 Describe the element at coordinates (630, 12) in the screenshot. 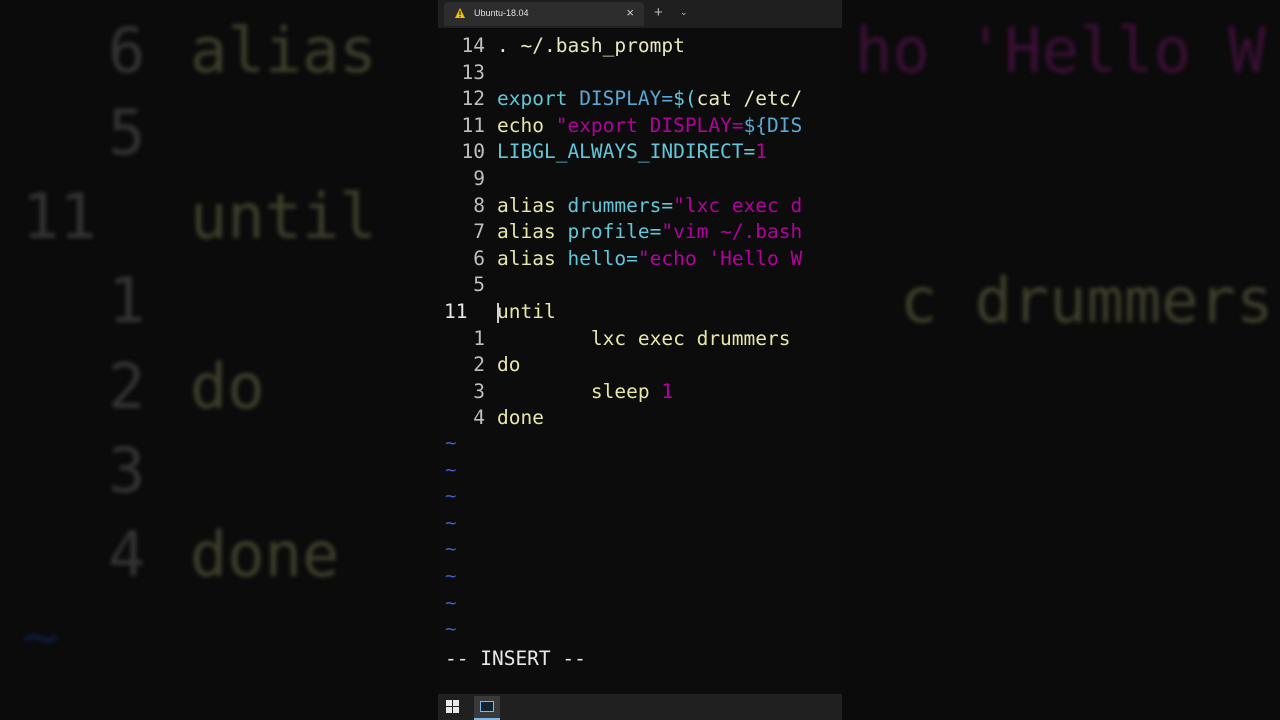

I see `close-icon: ×` at that location.